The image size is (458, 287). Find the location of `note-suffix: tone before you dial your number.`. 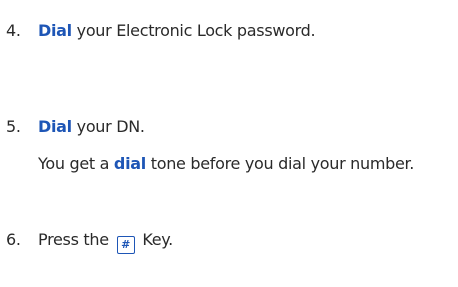

note-suffix: tone before you dial your number. is located at coordinates (280, 163).